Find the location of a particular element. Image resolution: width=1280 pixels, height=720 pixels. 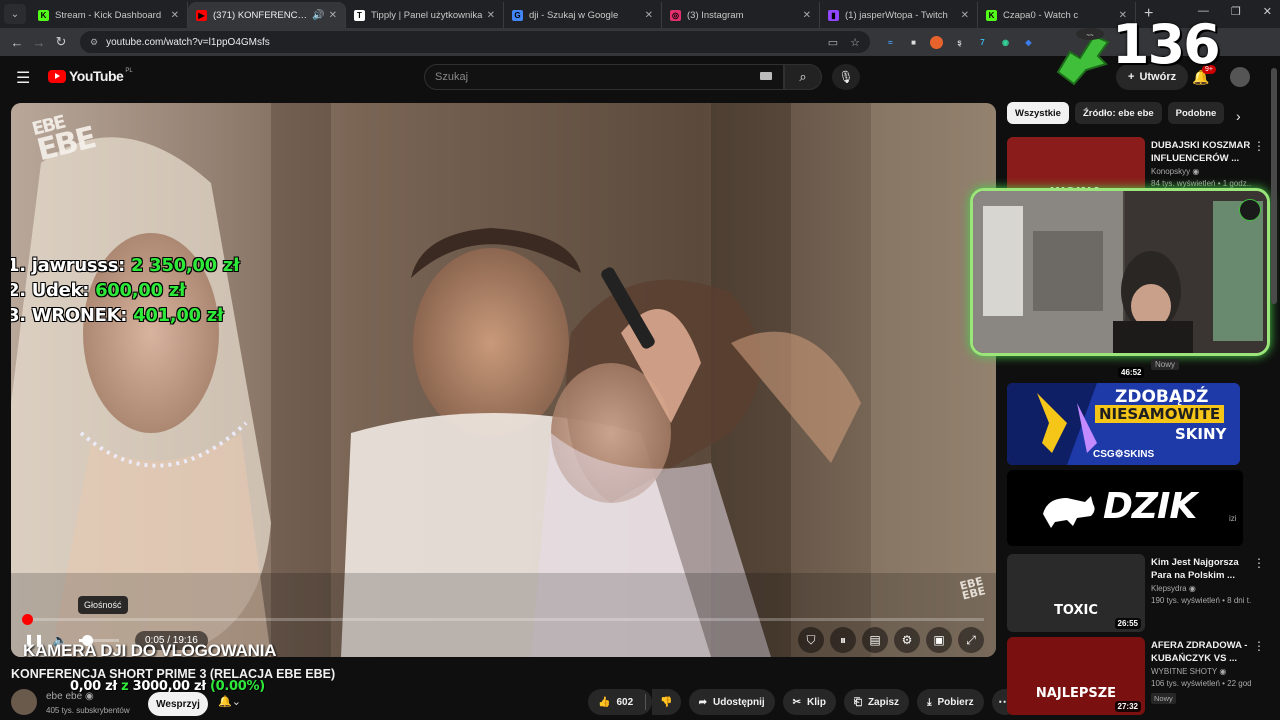

filter-chip: Podobne is located at coordinates (1196, 113).